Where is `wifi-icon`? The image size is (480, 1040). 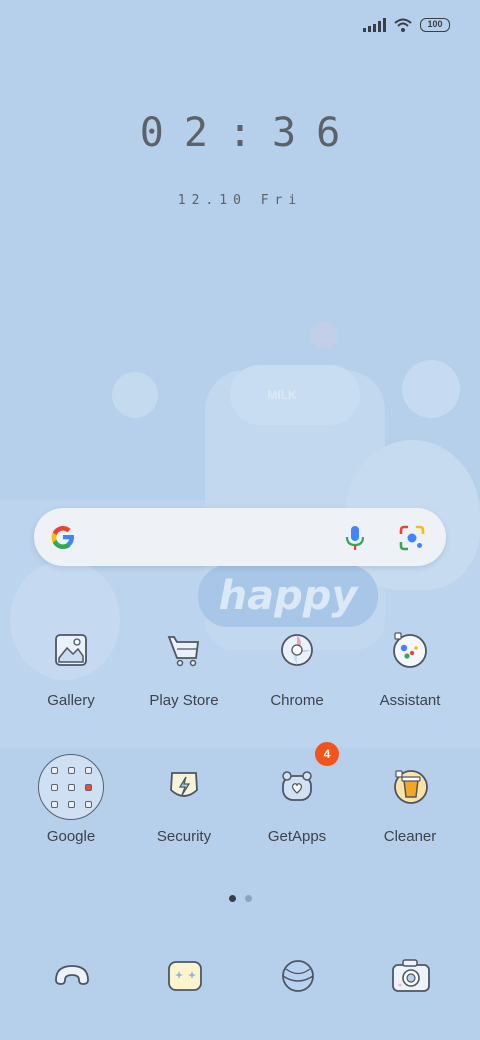 wifi-icon is located at coordinates (403, 25).